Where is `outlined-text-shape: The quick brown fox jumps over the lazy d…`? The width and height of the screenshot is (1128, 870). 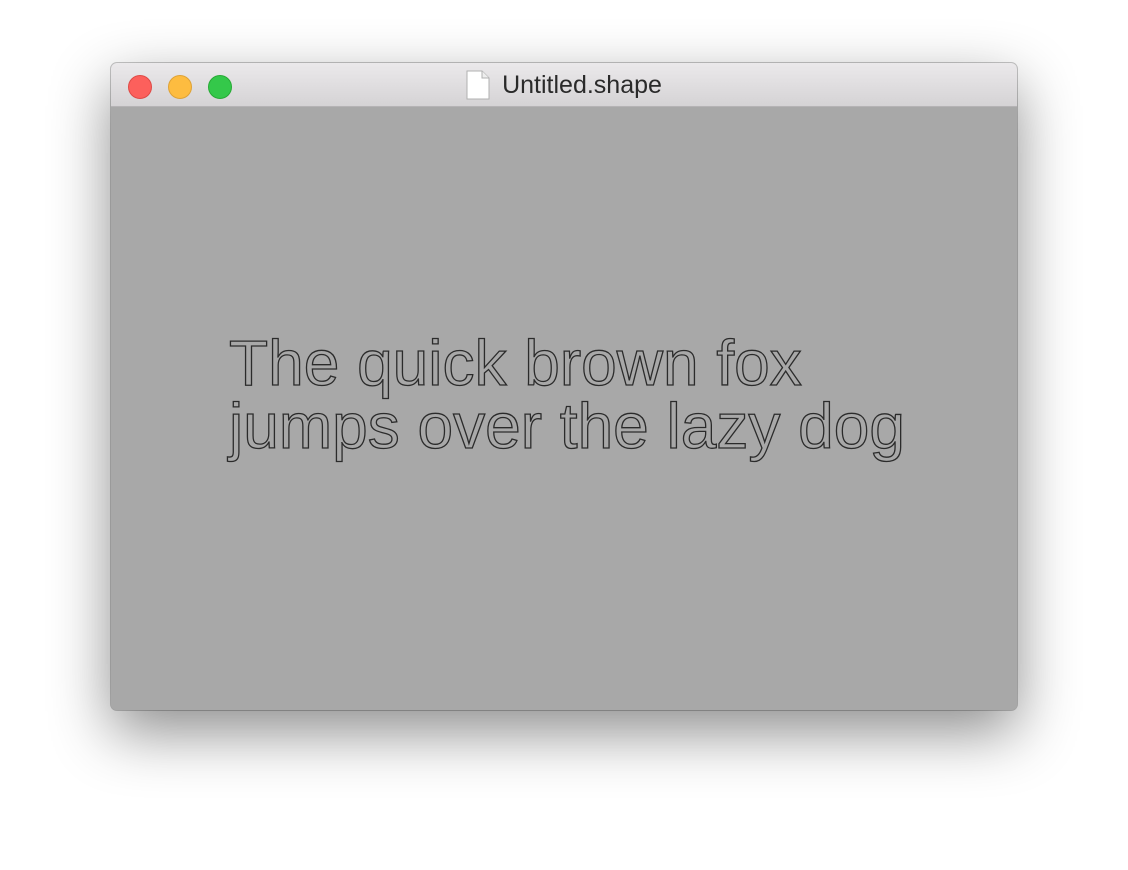 outlined-text-shape: The quick brown fox jumps over the lazy d… is located at coordinates (566, 394).